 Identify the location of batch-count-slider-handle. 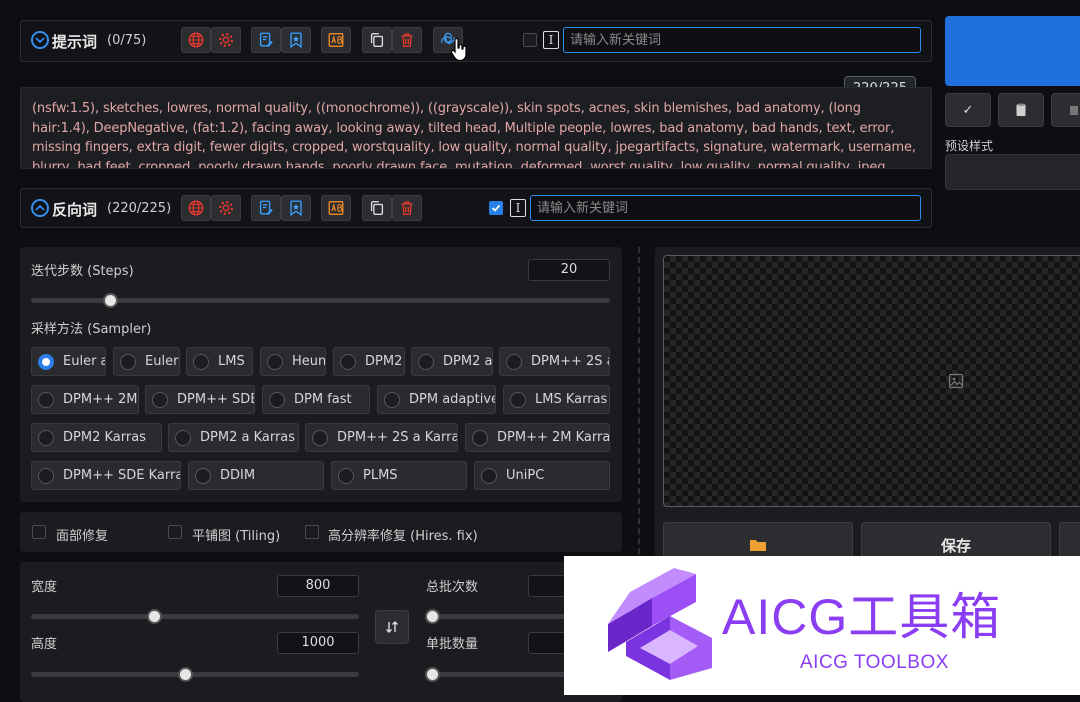
(432, 616).